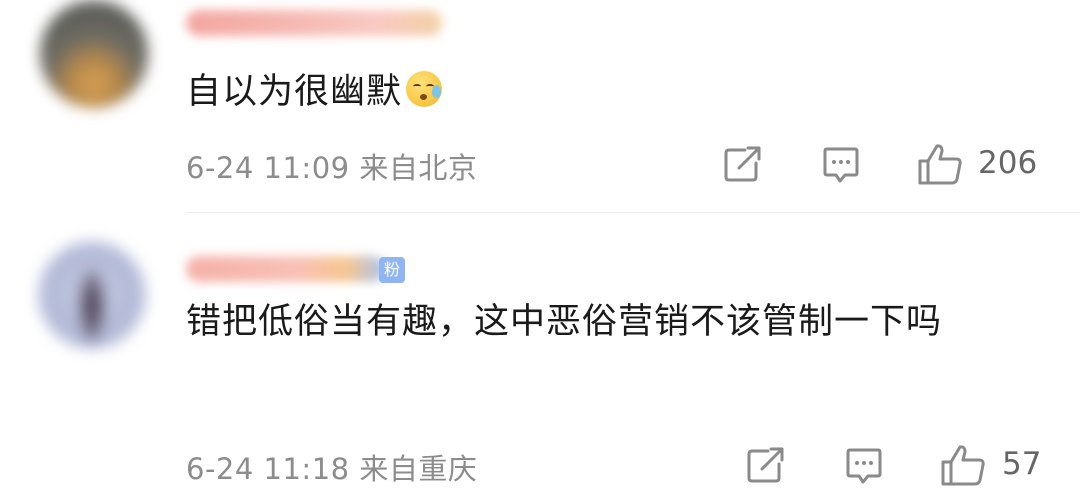 The image size is (1080, 504). I want to click on comment-text: 错把低俗当有趣，这中恶俗营销不该管制一下吗, so click(564, 322).